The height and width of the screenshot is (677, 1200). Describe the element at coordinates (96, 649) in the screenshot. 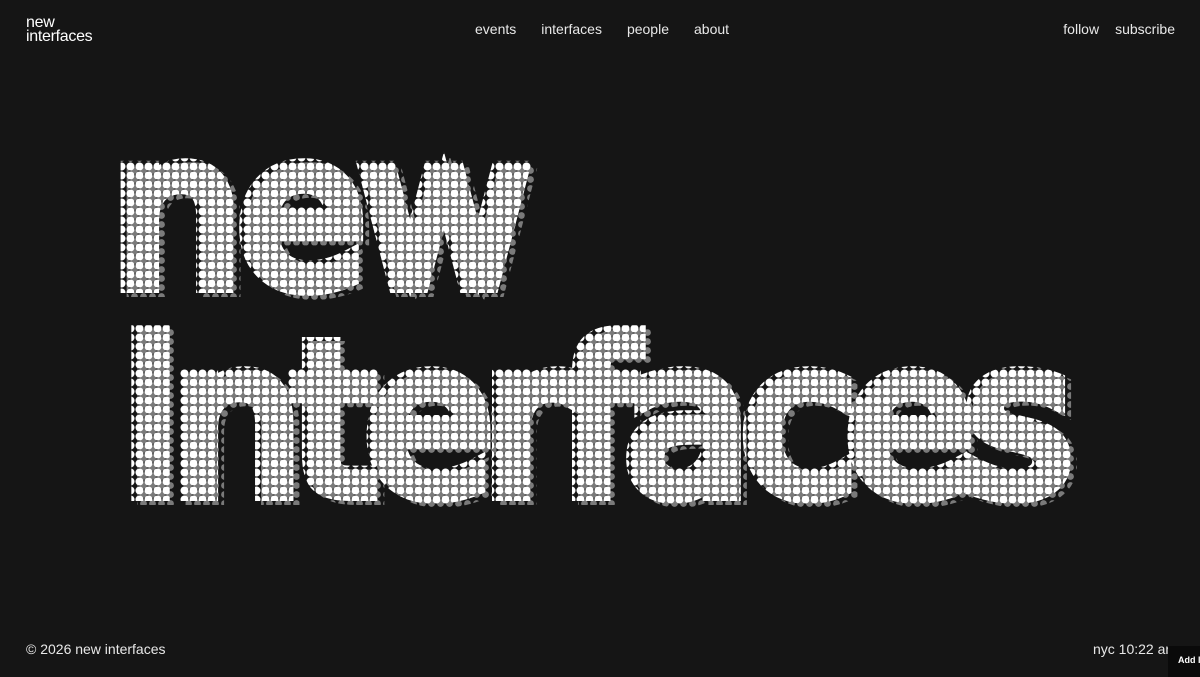

I see `copyright: © 2026 new interfaces` at that location.